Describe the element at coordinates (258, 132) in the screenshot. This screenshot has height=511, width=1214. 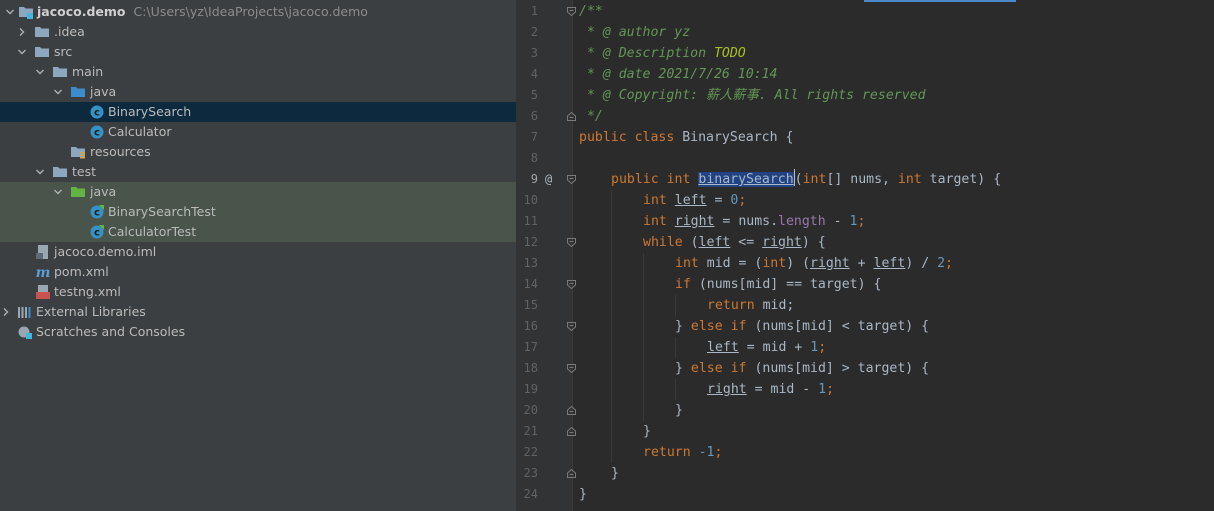
I see `tree-item-calculator: c Calculator` at that location.